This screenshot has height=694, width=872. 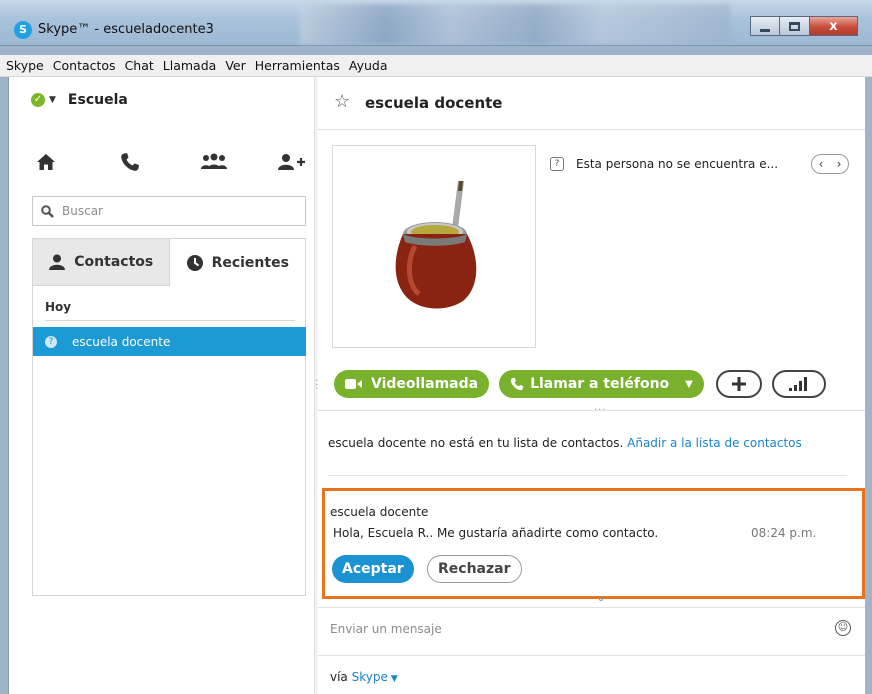 I want to click on call-phone-label: Llamar a teléfono, so click(x=600, y=384).